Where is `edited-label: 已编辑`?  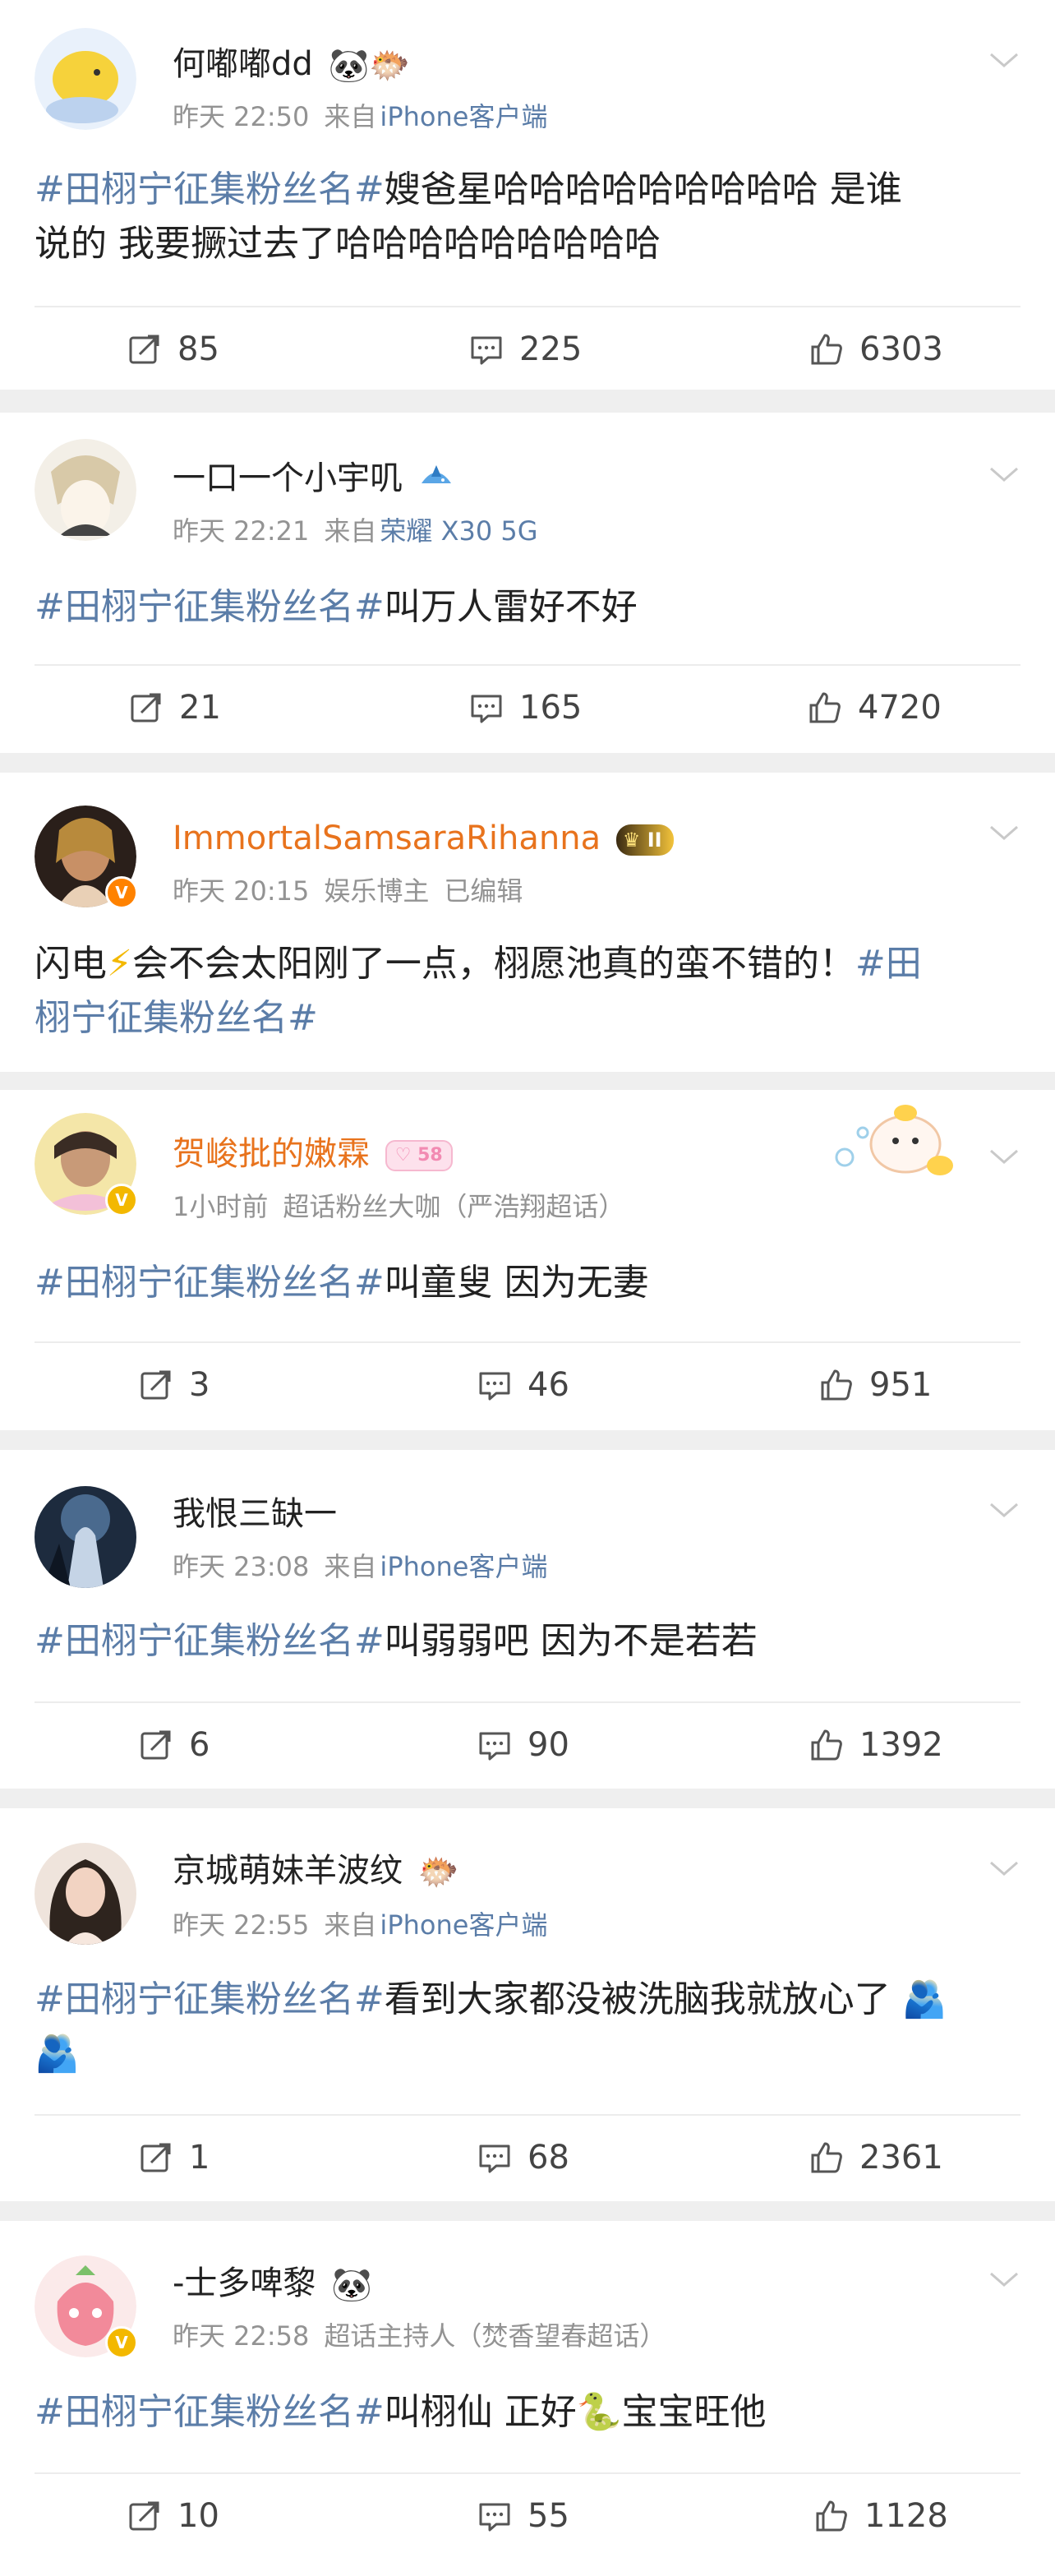
edited-label: 已编辑 is located at coordinates (483, 891).